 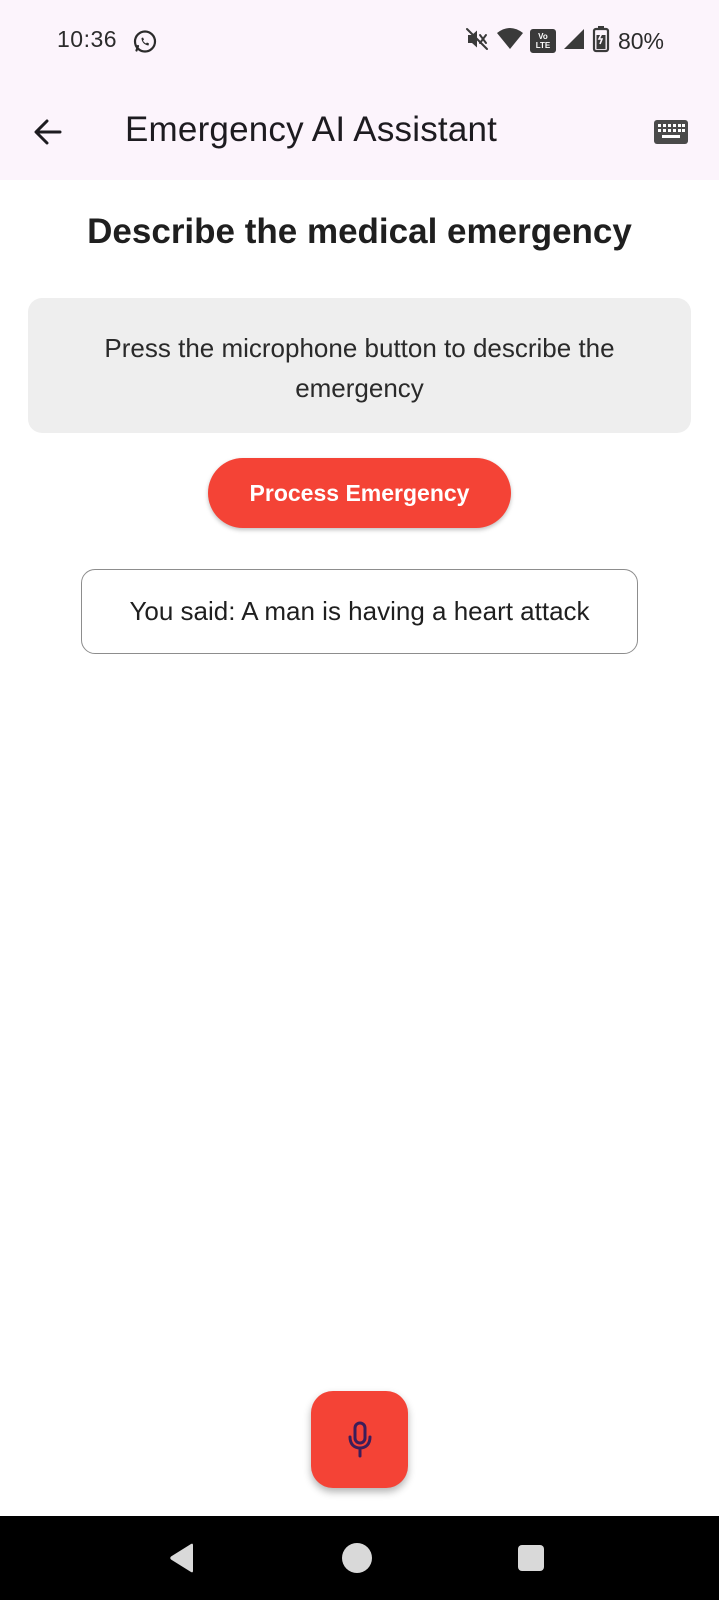 What do you see at coordinates (359, 493) in the screenshot?
I see `process-emergency-button: Process Emergency` at bounding box center [359, 493].